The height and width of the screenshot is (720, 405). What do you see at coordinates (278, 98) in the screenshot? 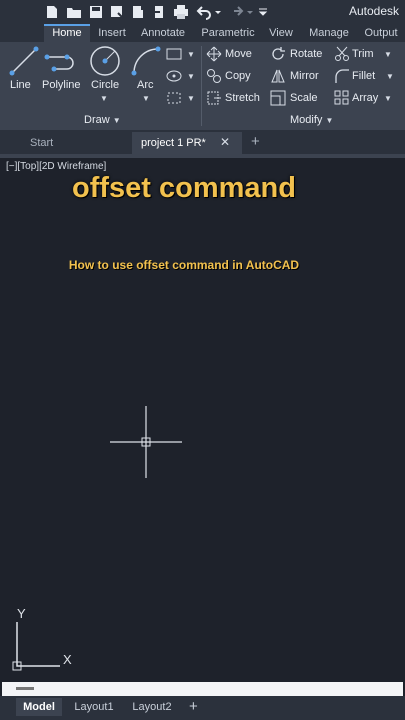
I see `scale-icon` at bounding box center [278, 98].